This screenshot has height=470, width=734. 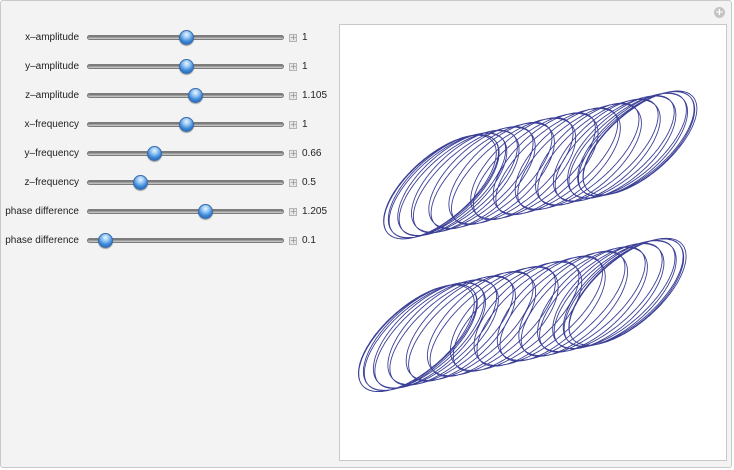 I want to click on slider-label: y–amplitude, so click(x=52, y=66).